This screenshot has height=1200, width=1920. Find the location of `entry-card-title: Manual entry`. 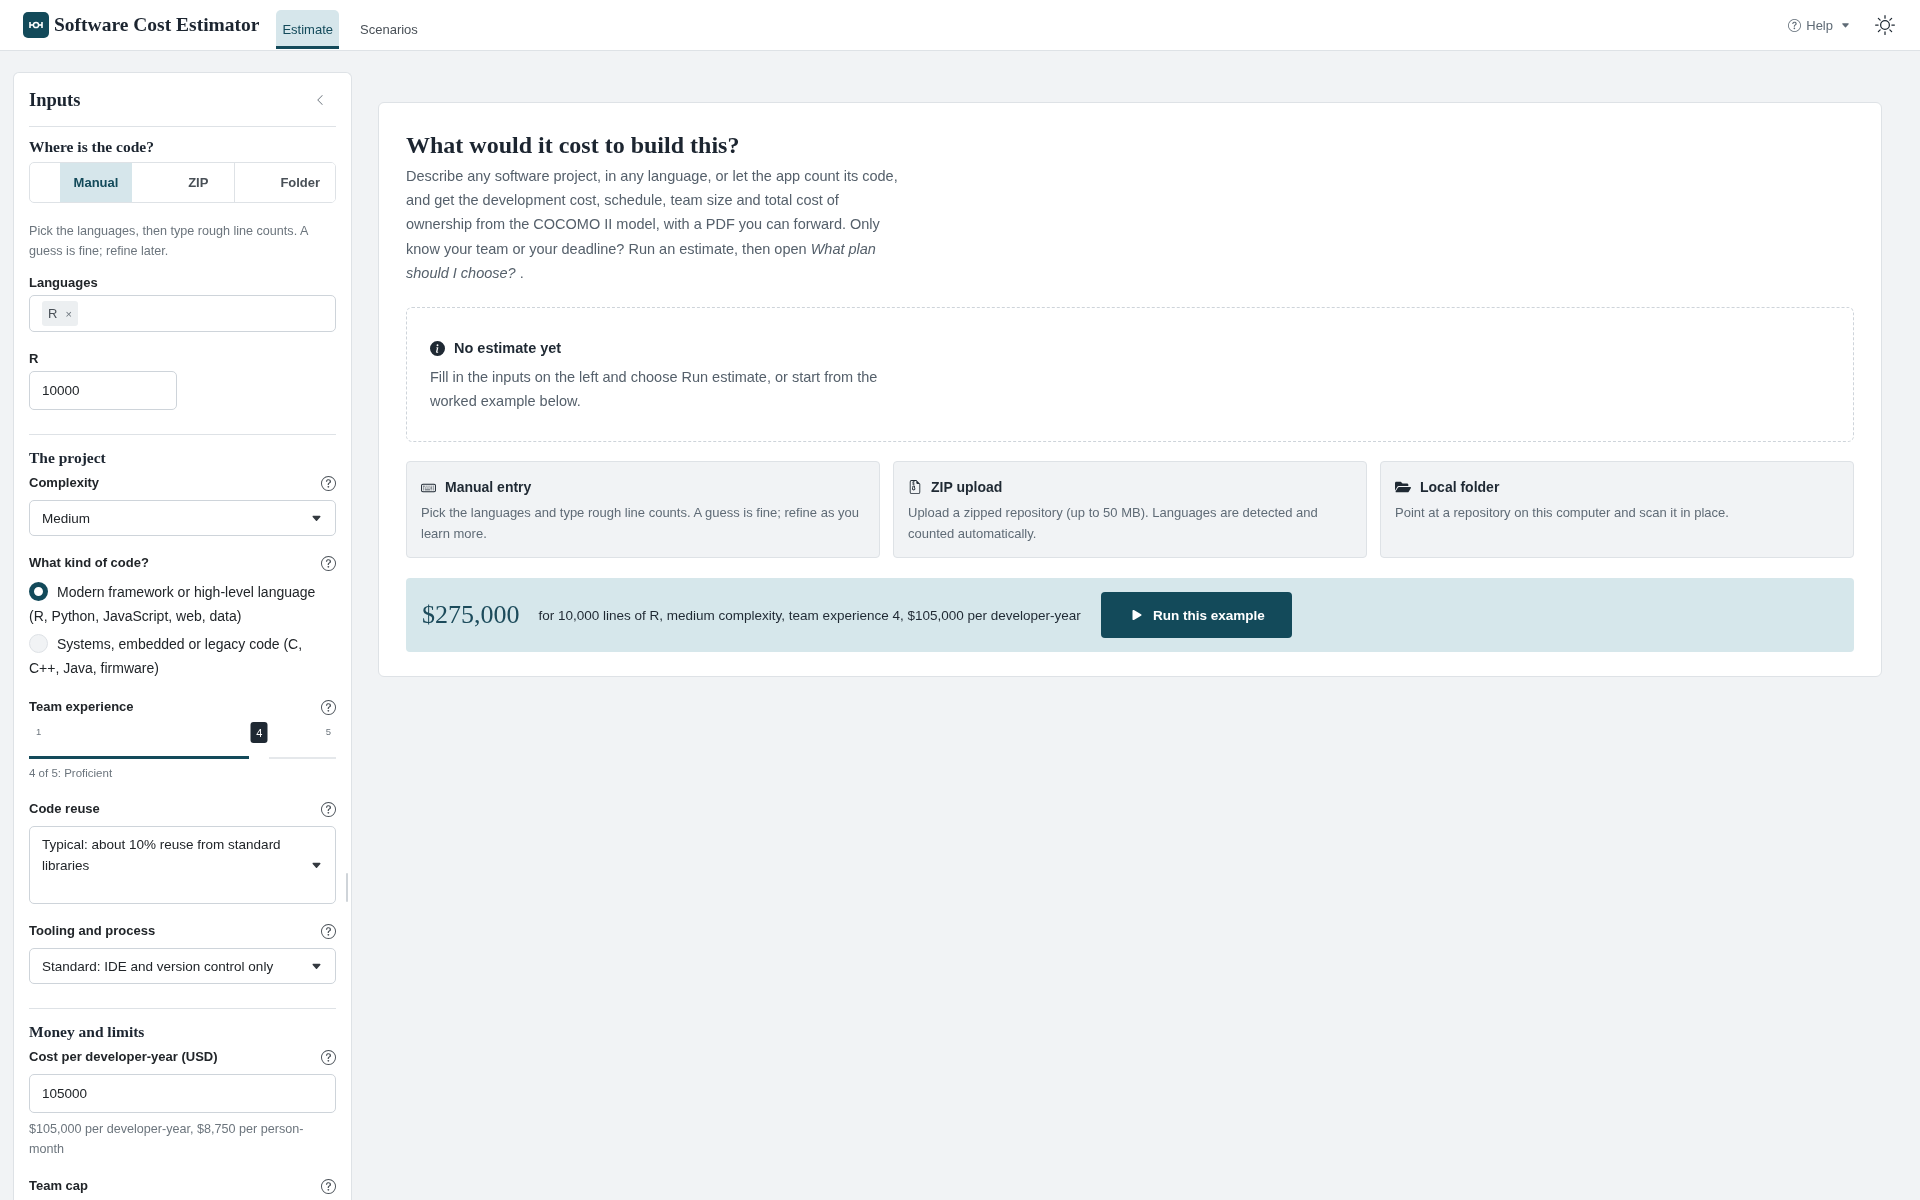

entry-card-title: Manual entry is located at coordinates (488, 488).